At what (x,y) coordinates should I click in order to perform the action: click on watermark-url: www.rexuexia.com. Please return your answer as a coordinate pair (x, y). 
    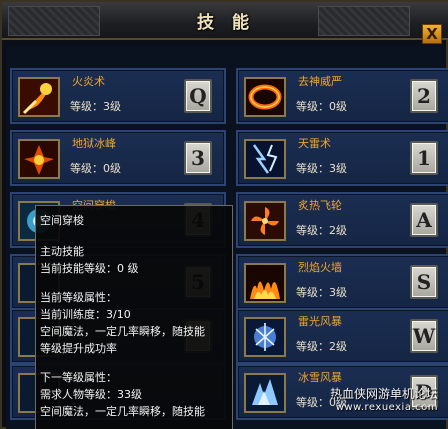
    Looking at the image, I should click on (386, 407).